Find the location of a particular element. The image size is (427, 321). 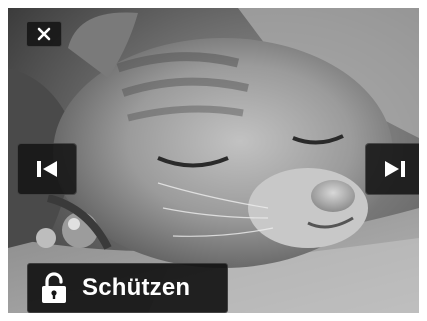

lock-open-icon is located at coordinates (54, 288).